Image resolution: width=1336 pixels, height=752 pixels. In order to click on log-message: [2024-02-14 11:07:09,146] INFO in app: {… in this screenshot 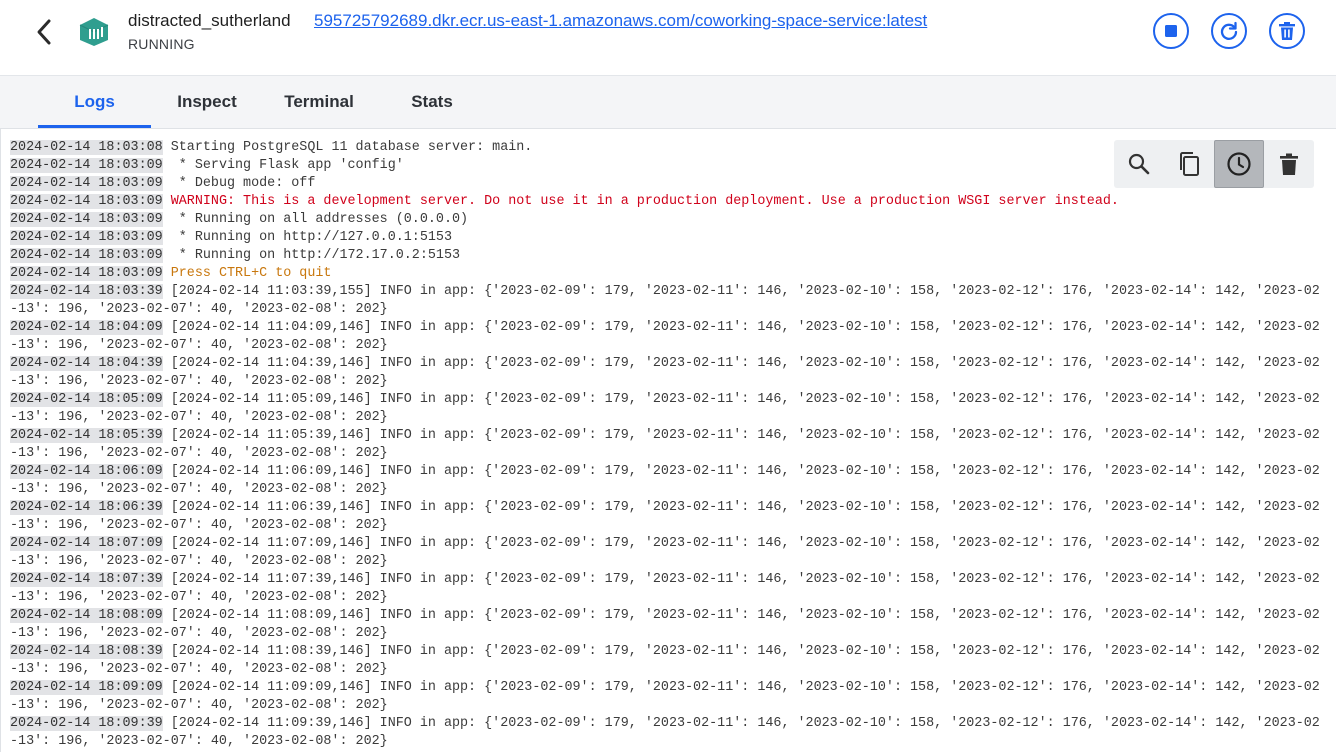, I will do `click(665, 552)`.